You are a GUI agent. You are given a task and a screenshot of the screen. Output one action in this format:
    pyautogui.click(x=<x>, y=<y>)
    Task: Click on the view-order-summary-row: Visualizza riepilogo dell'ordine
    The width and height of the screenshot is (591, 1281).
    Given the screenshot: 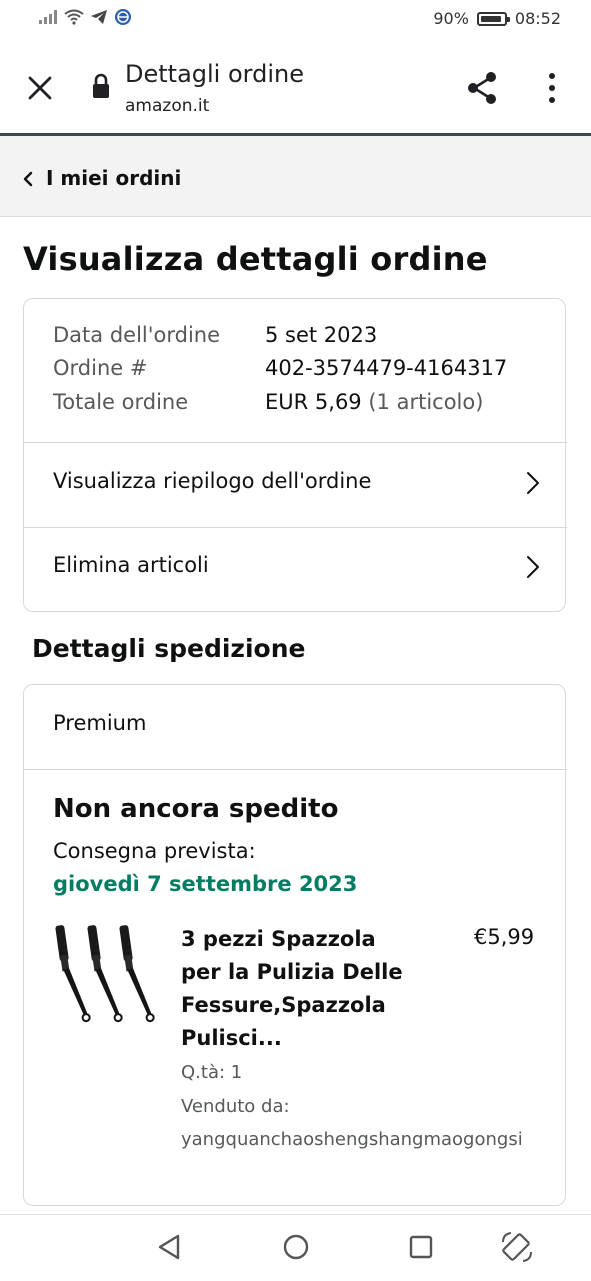 What is the action you would take?
    pyautogui.click(x=294, y=485)
    